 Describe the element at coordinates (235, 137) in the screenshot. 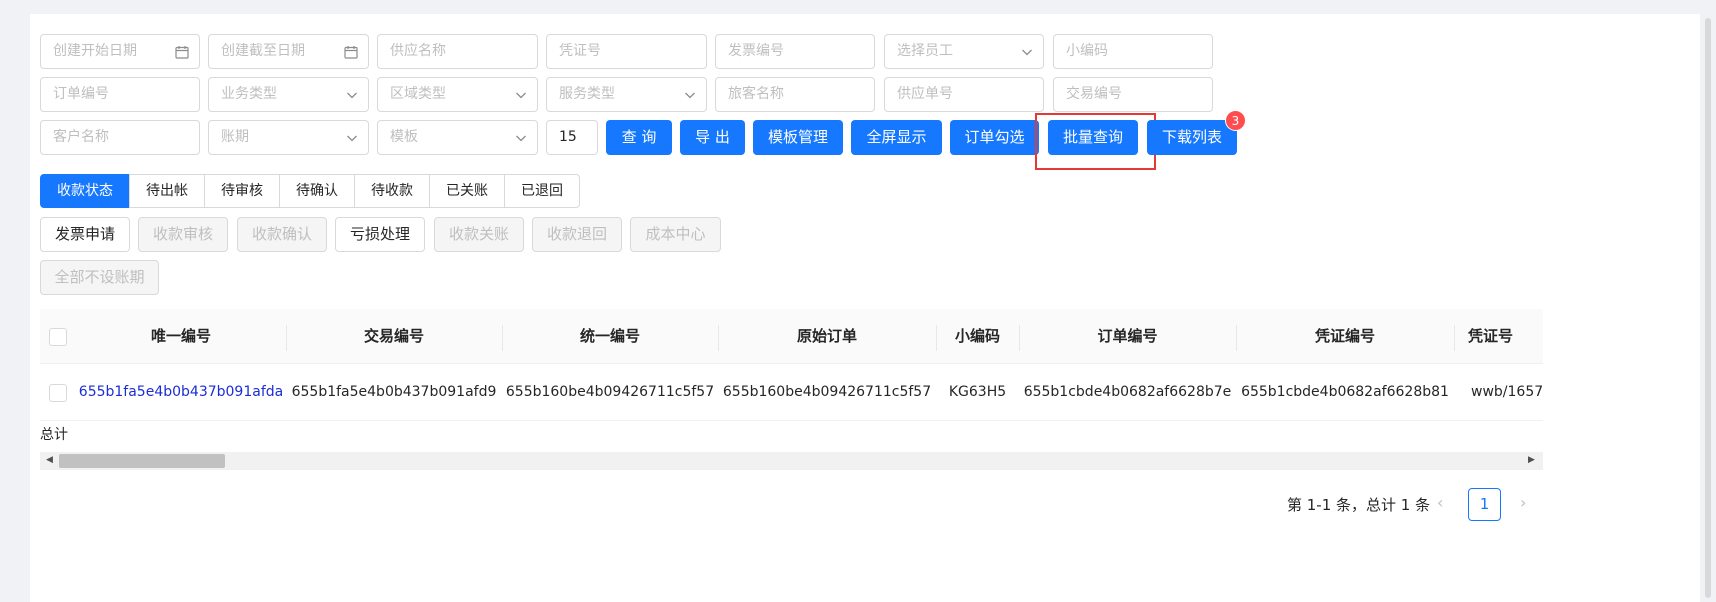

I see `billing-period-placeholder: 账期` at that location.